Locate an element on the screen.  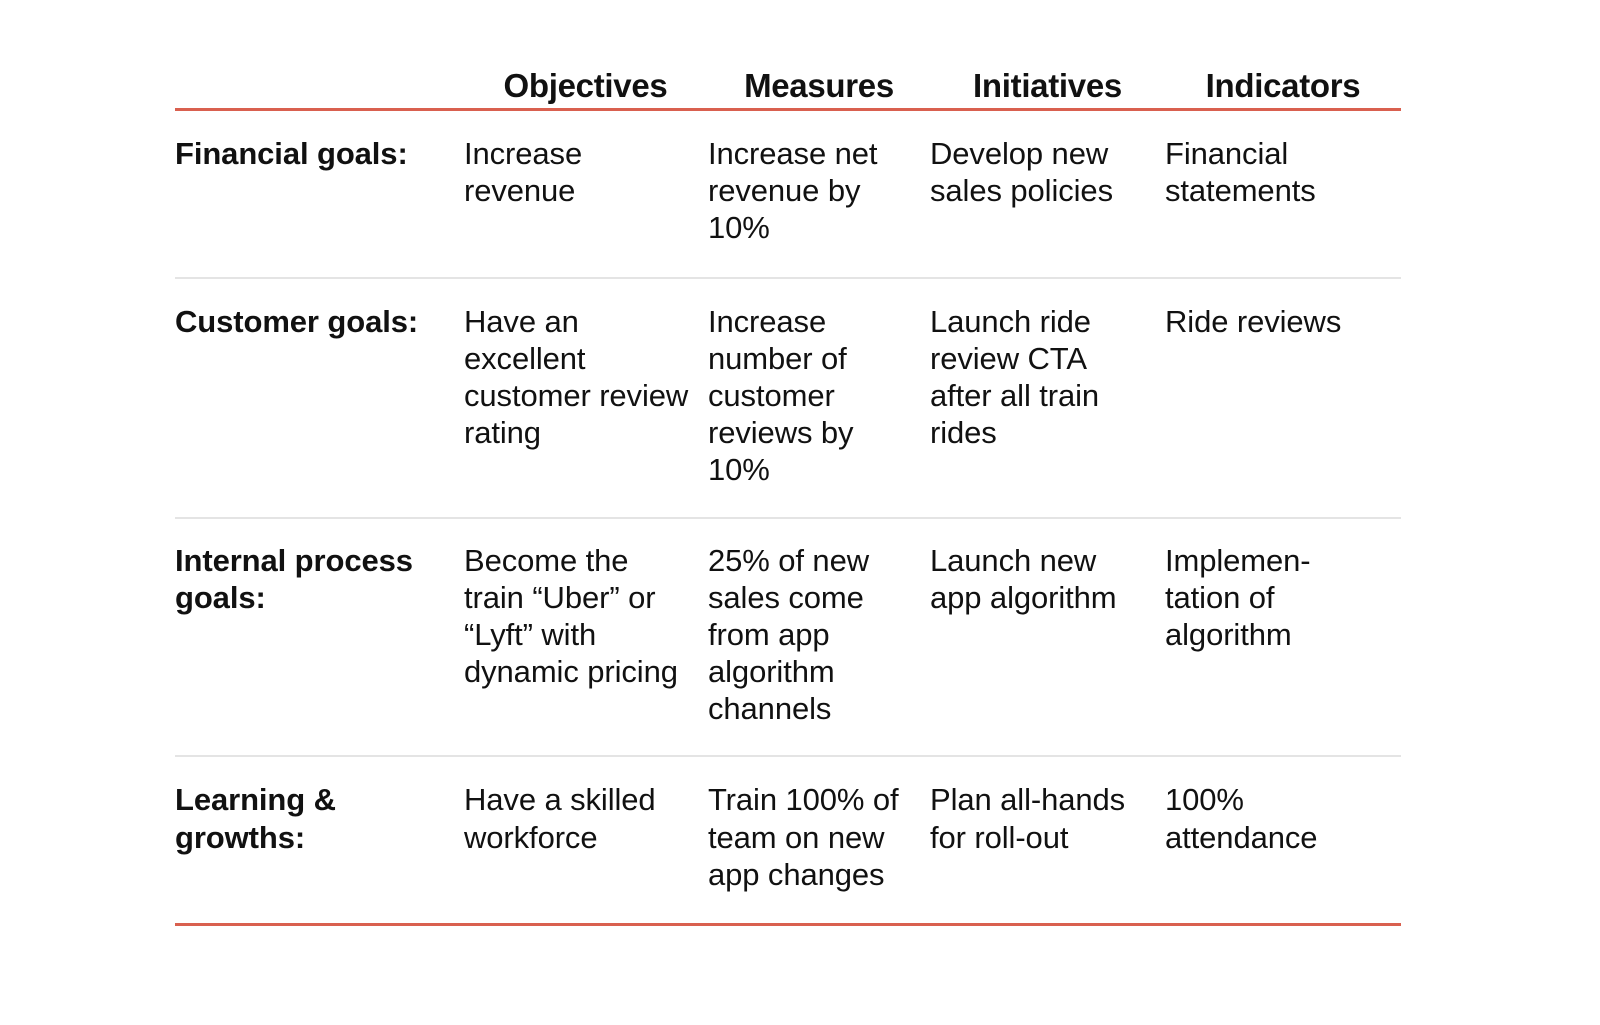
footer-accent-rule is located at coordinates (788, 924).